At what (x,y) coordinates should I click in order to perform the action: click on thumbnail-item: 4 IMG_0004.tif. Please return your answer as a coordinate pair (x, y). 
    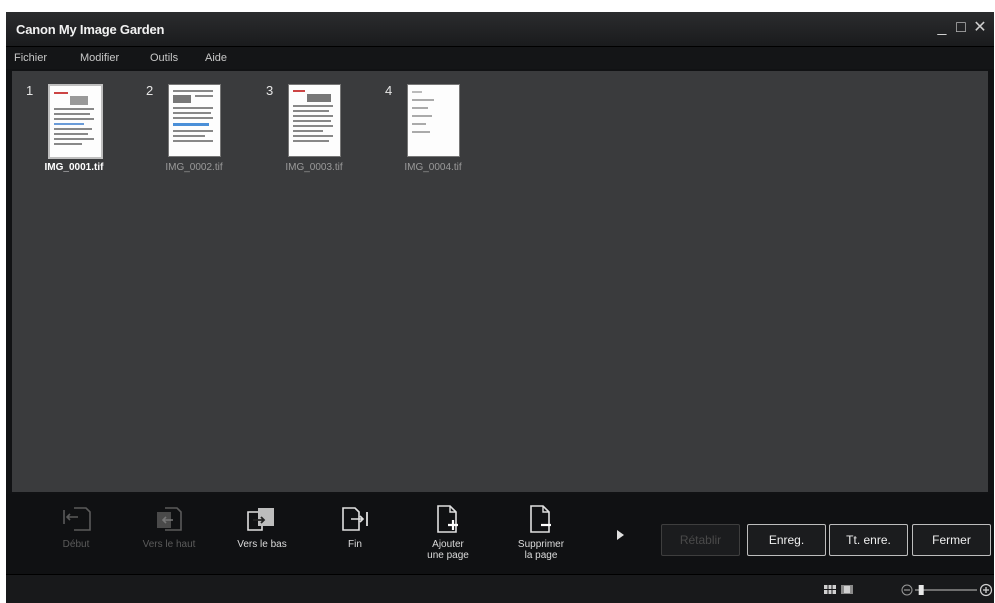
    Looking at the image, I should click on (433, 133).